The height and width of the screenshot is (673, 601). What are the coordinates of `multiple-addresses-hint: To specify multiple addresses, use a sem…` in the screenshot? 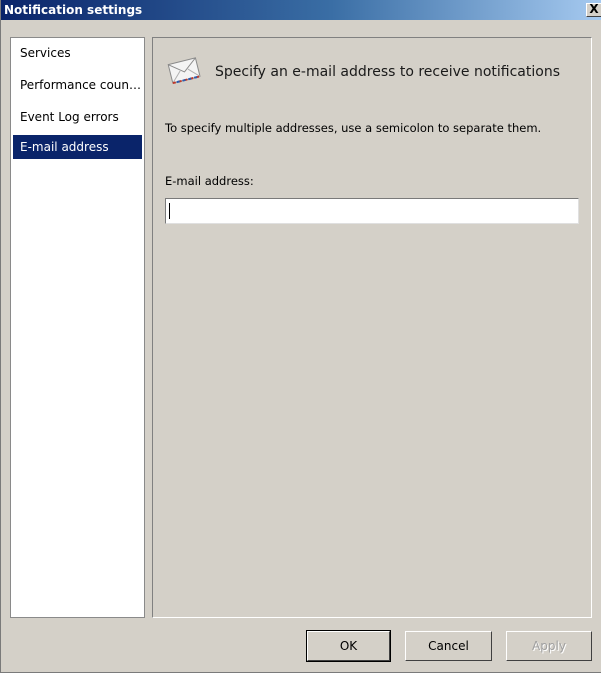 It's located at (353, 128).